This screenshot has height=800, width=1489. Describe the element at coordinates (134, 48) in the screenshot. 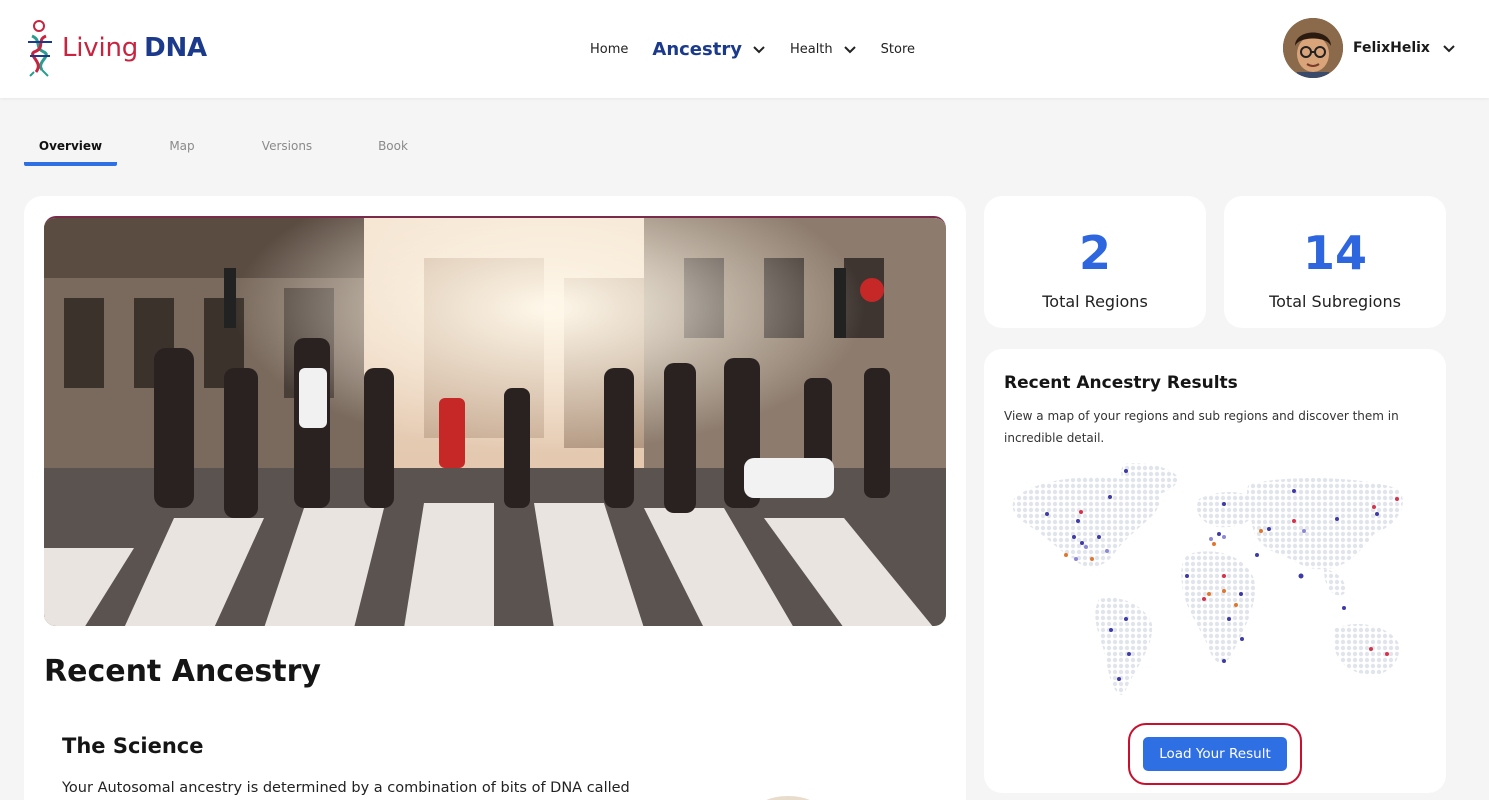

I see `logo-text: Living DNA` at that location.